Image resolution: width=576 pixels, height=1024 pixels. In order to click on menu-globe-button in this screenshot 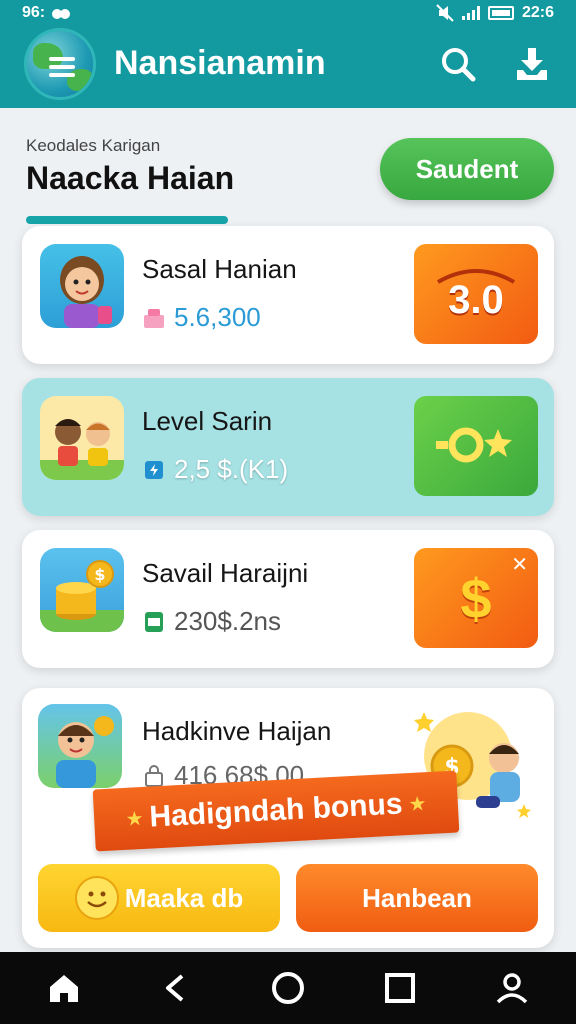, I will do `click(60, 64)`.